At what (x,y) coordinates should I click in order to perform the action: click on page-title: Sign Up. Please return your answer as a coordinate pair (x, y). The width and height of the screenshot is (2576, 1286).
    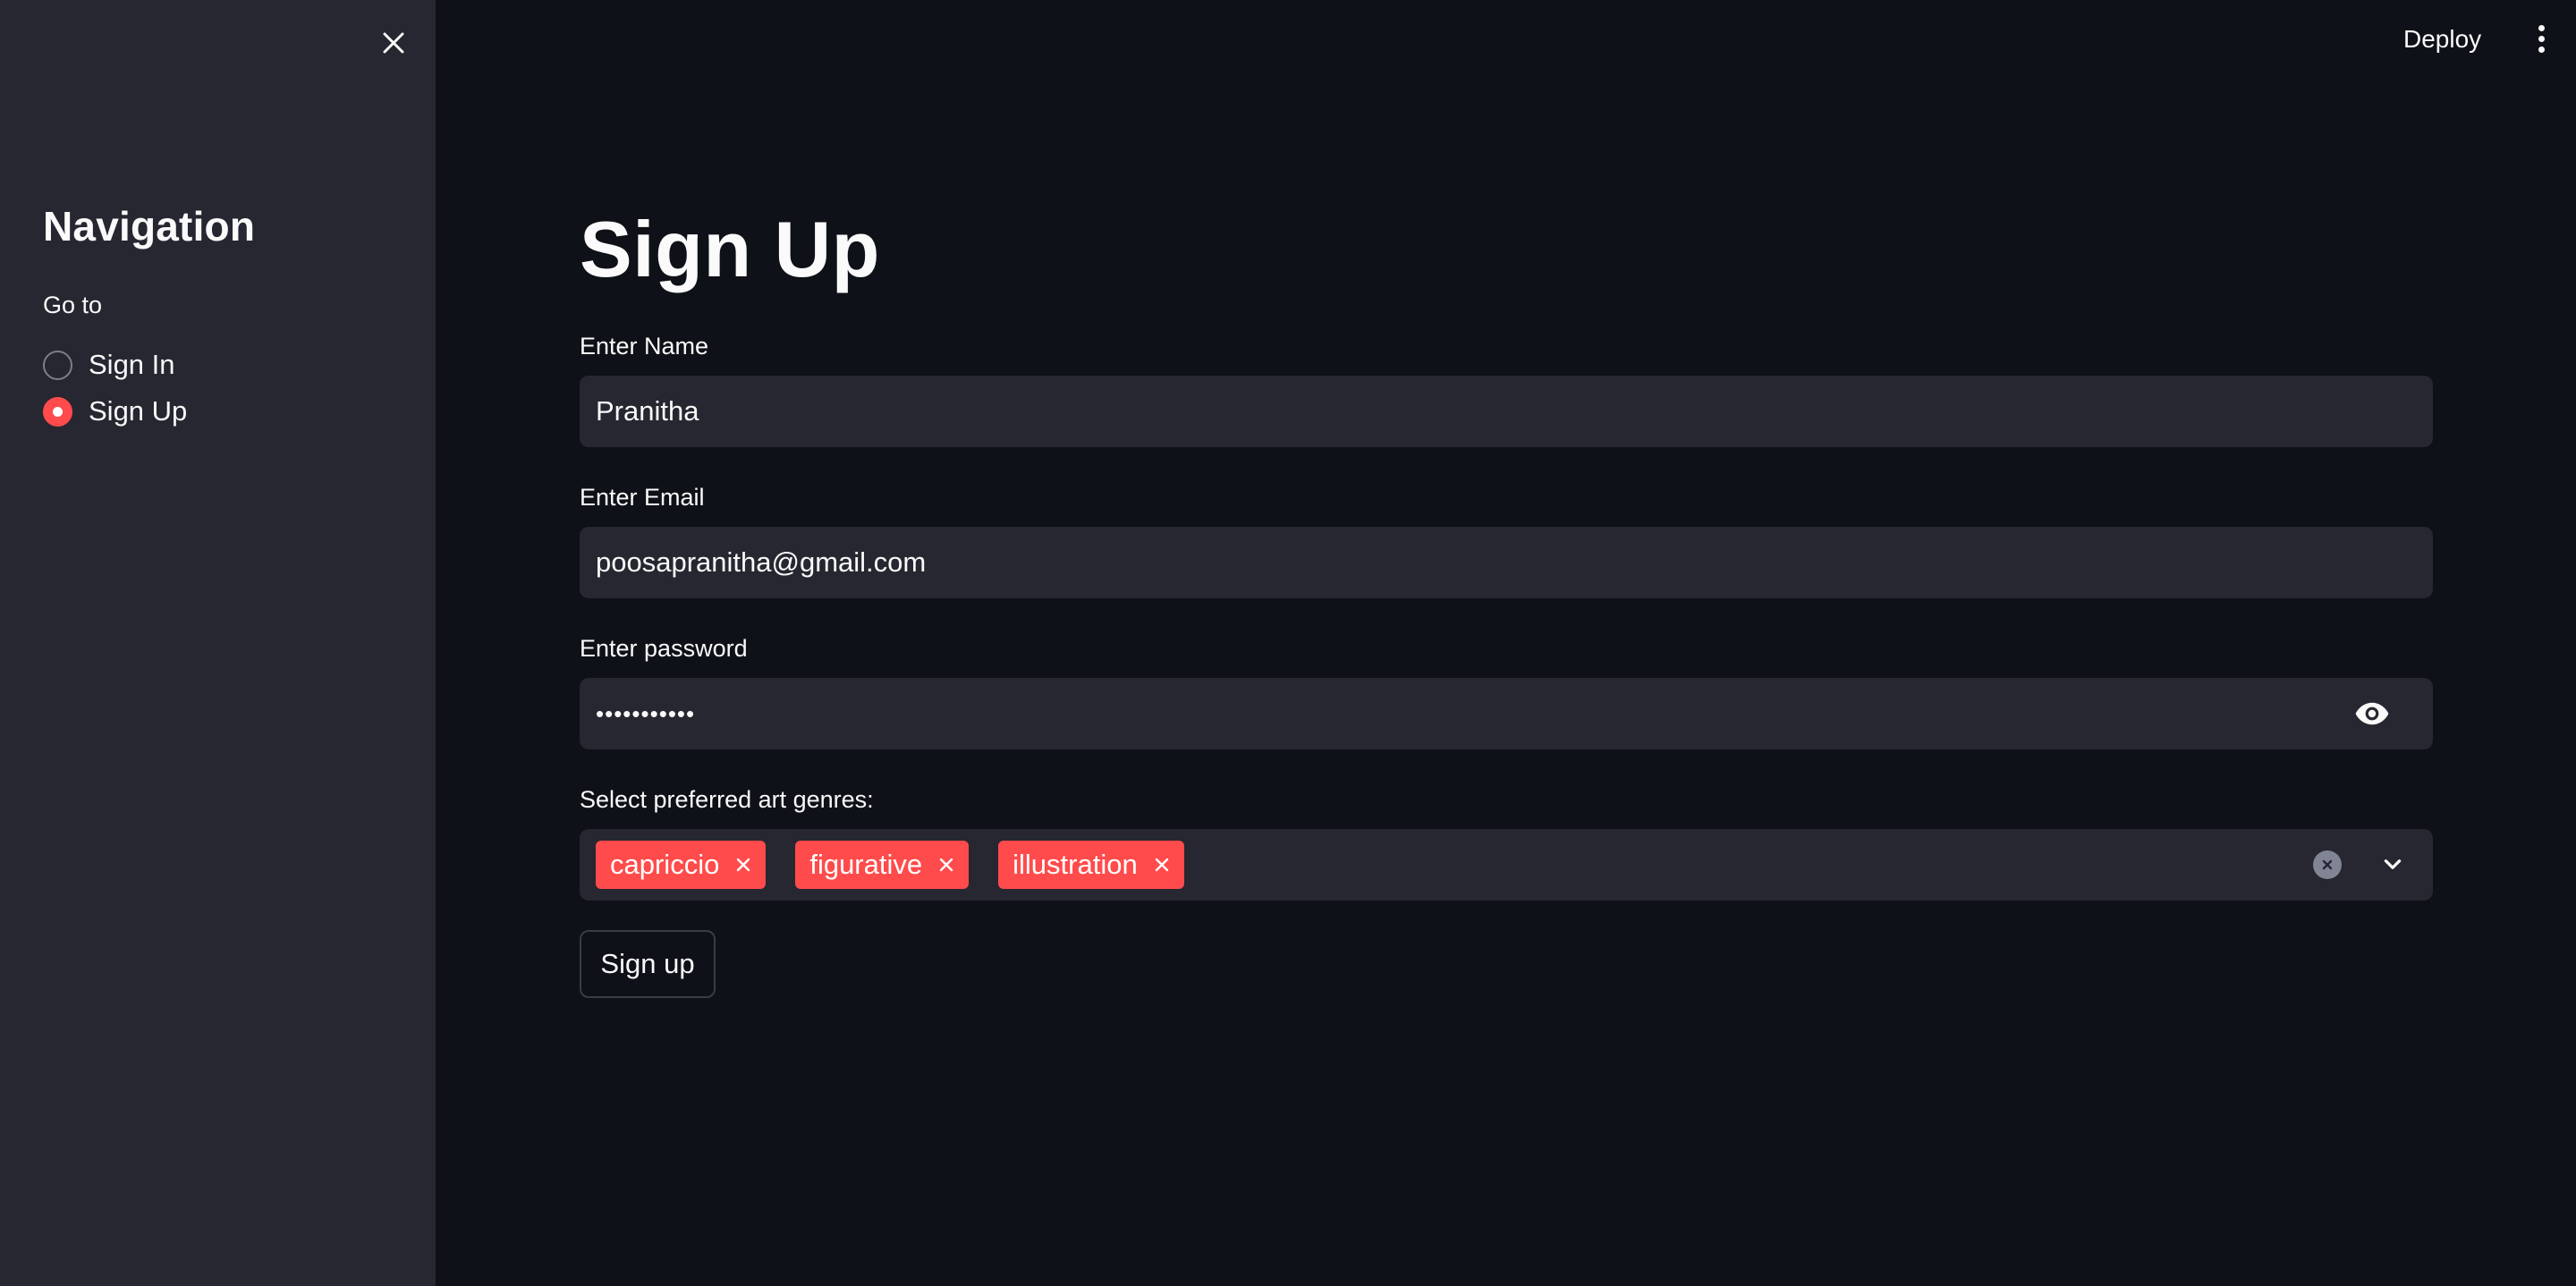
    Looking at the image, I should click on (730, 249).